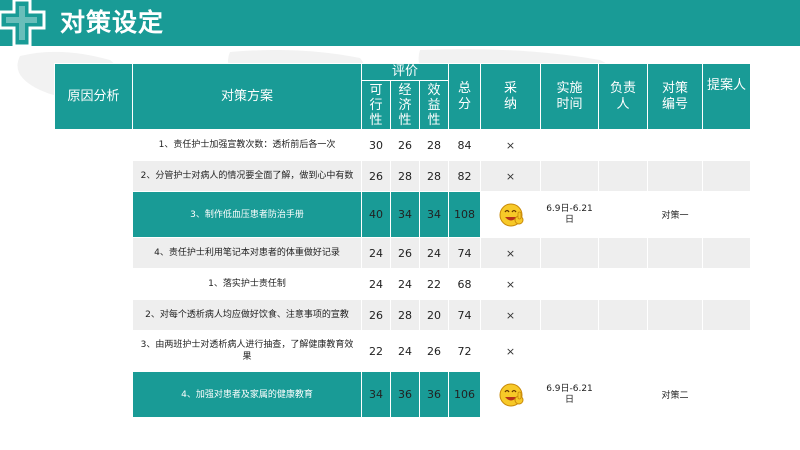 The width and height of the screenshot is (800, 450). I want to click on header-code: 对策 编号, so click(675, 96).